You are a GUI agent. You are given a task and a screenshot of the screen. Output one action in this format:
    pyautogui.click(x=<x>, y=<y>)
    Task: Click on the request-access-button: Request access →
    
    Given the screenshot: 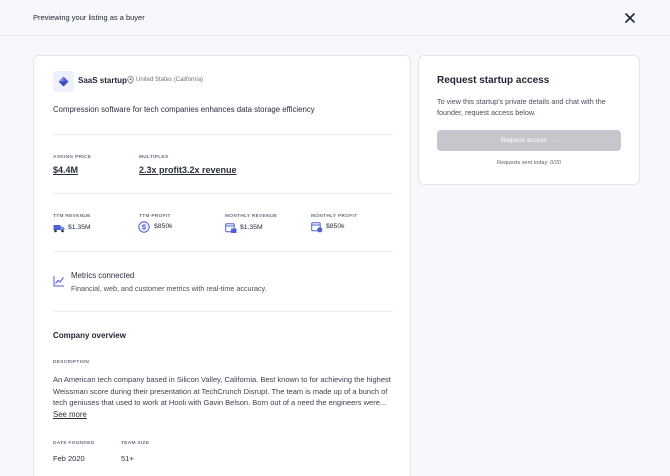 What is the action you would take?
    pyautogui.click(x=529, y=140)
    